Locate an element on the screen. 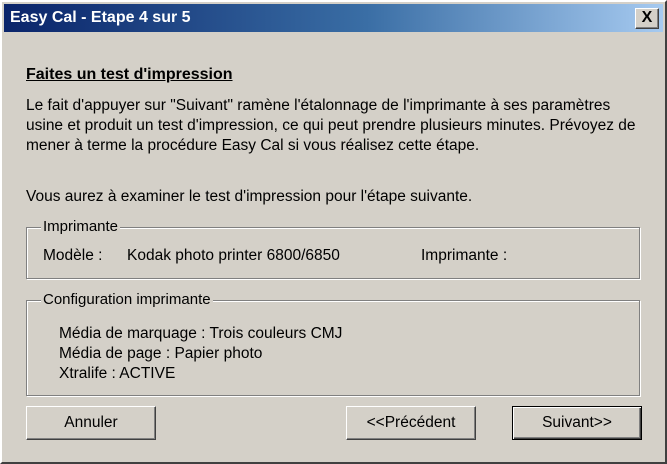  model-value: Kodak photo printer 6800/6850 is located at coordinates (233, 255).